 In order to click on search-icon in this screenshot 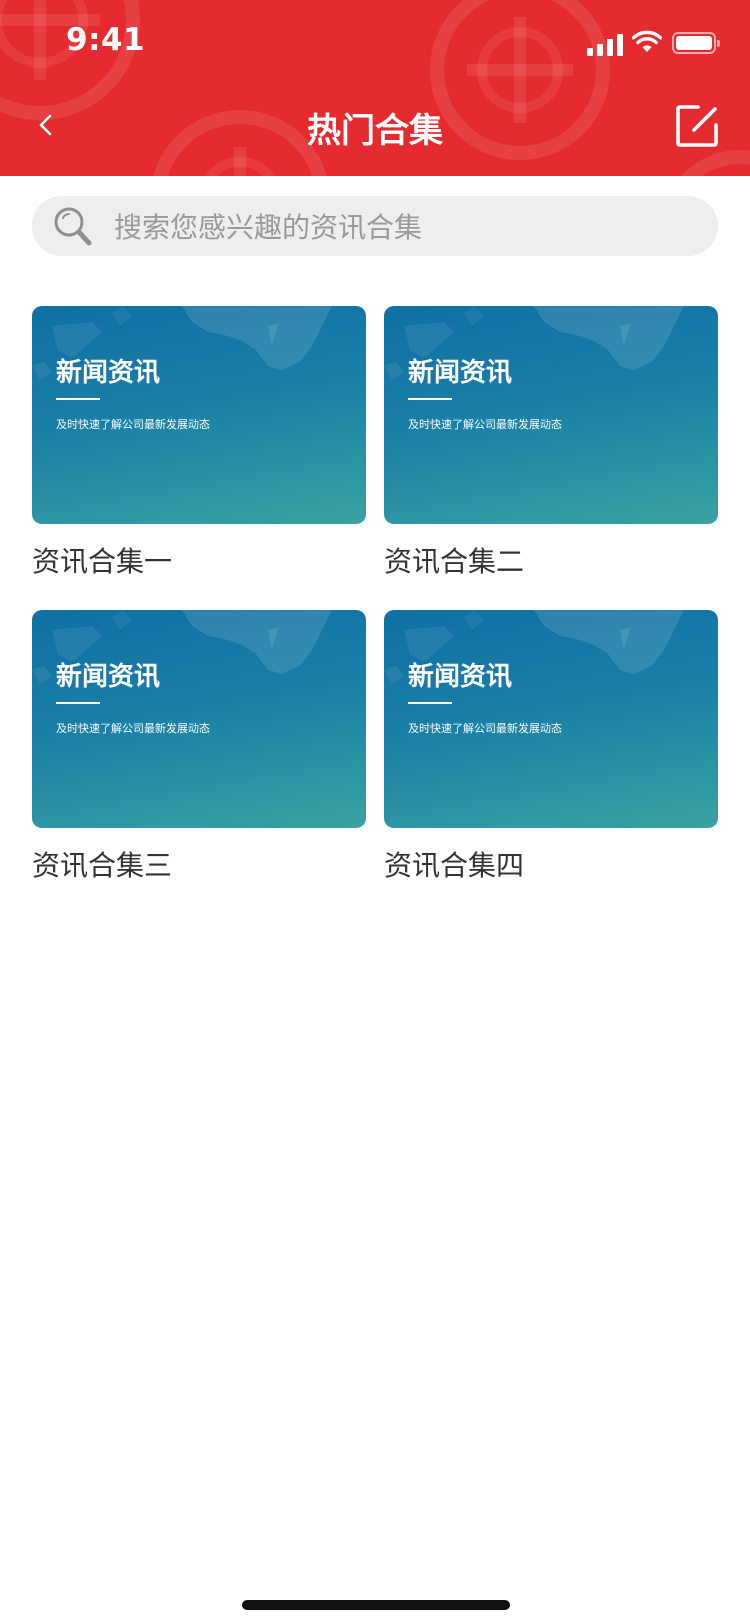, I will do `click(73, 226)`.